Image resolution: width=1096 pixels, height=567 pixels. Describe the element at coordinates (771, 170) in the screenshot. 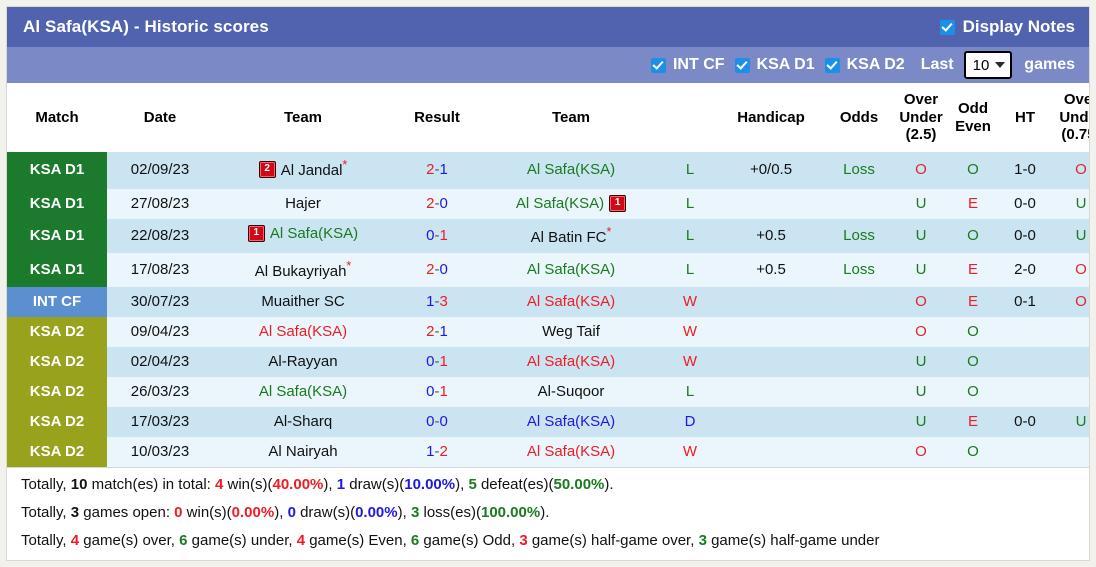

I see `cell-handicap: +0/0.5` at that location.